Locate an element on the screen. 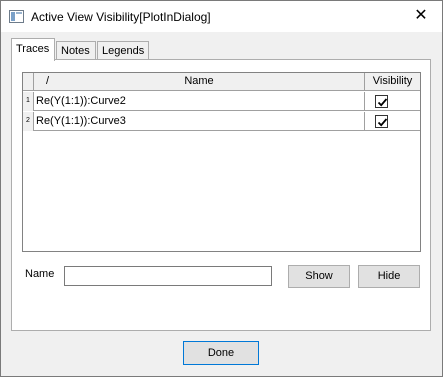  visibility-column-header: Visibility is located at coordinates (392, 82).